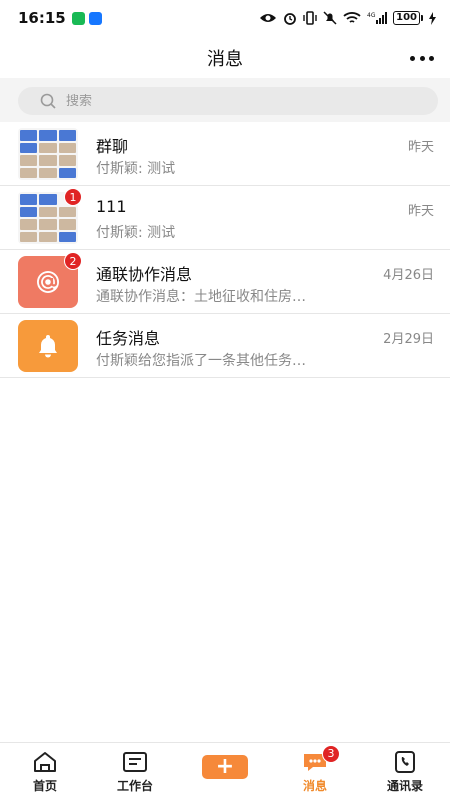 The height and width of the screenshot is (800, 450). Describe the element at coordinates (314, 786) in the screenshot. I see `nav-messages-label: 消息` at that location.